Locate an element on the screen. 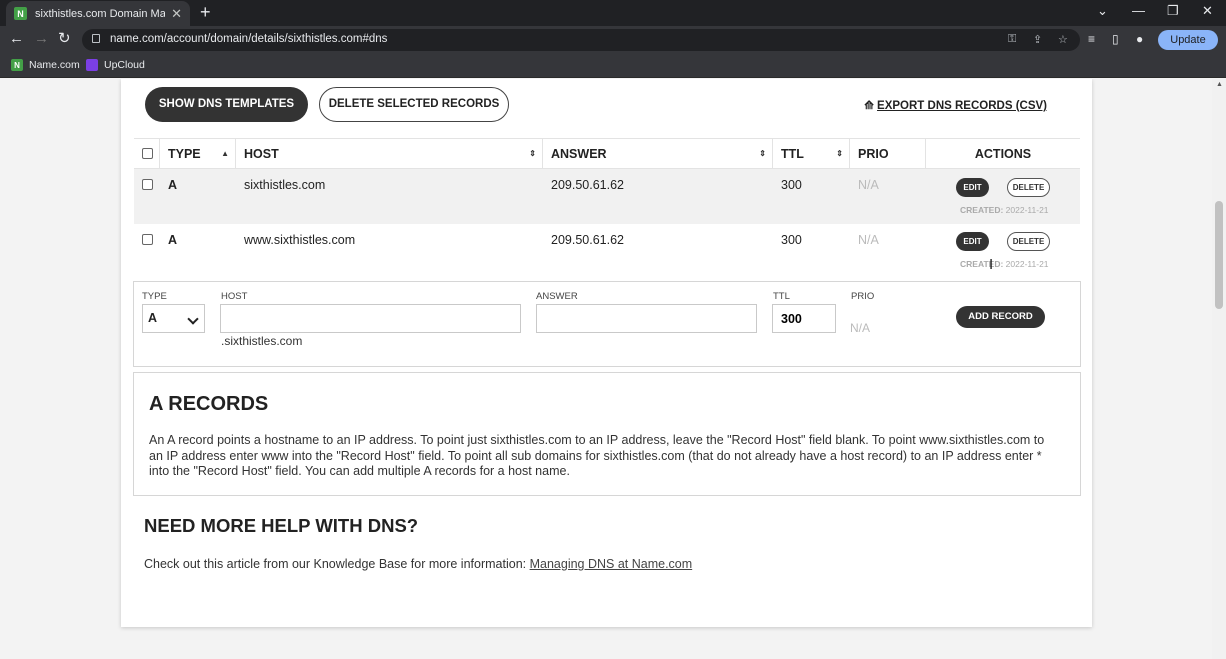 This screenshot has width=1226, height=659. ttl-input is located at coordinates (804, 318).